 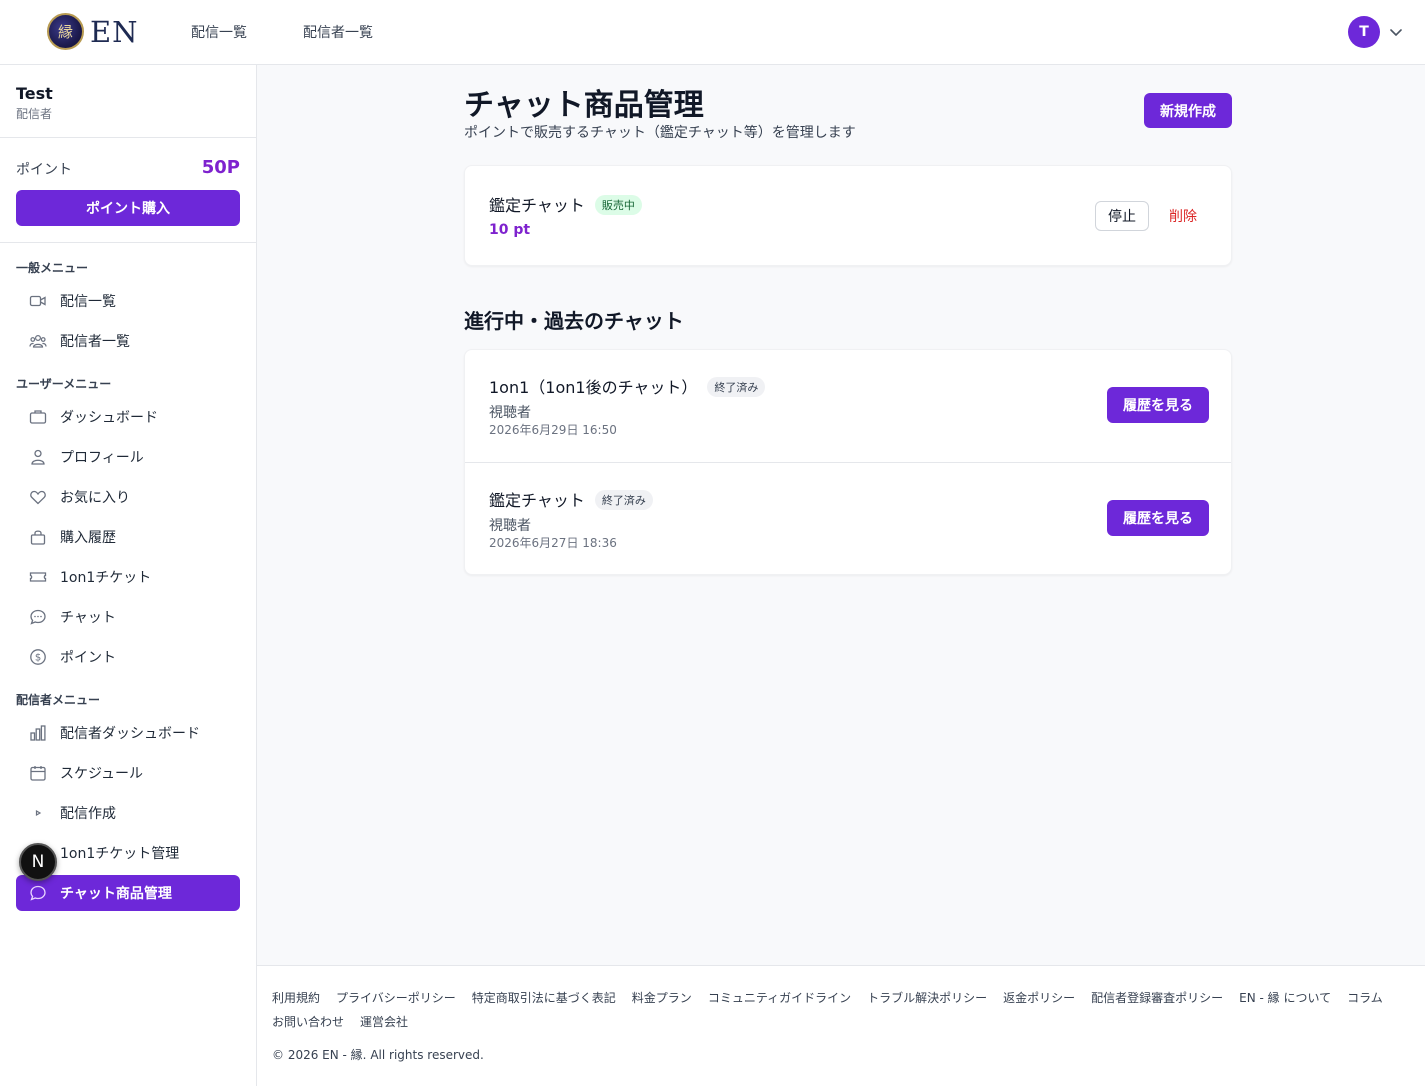 What do you see at coordinates (38, 733) in the screenshot?
I see `bar-chart-icon` at bounding box center [38, 733].